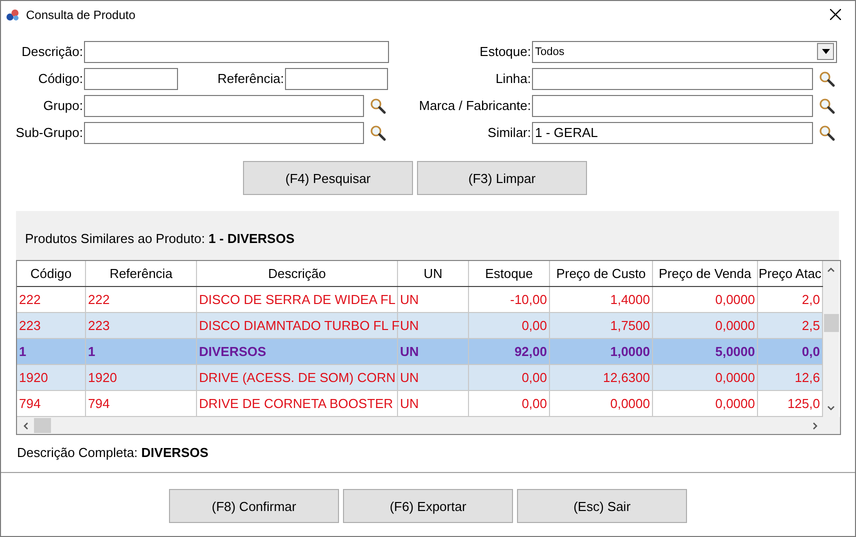 The height and width of the screenshot is (537, 856). What do you see at coordinates (509, 299) in the screenshot?
I see `table-cell: -10,00` at bounding box center [509, 299].